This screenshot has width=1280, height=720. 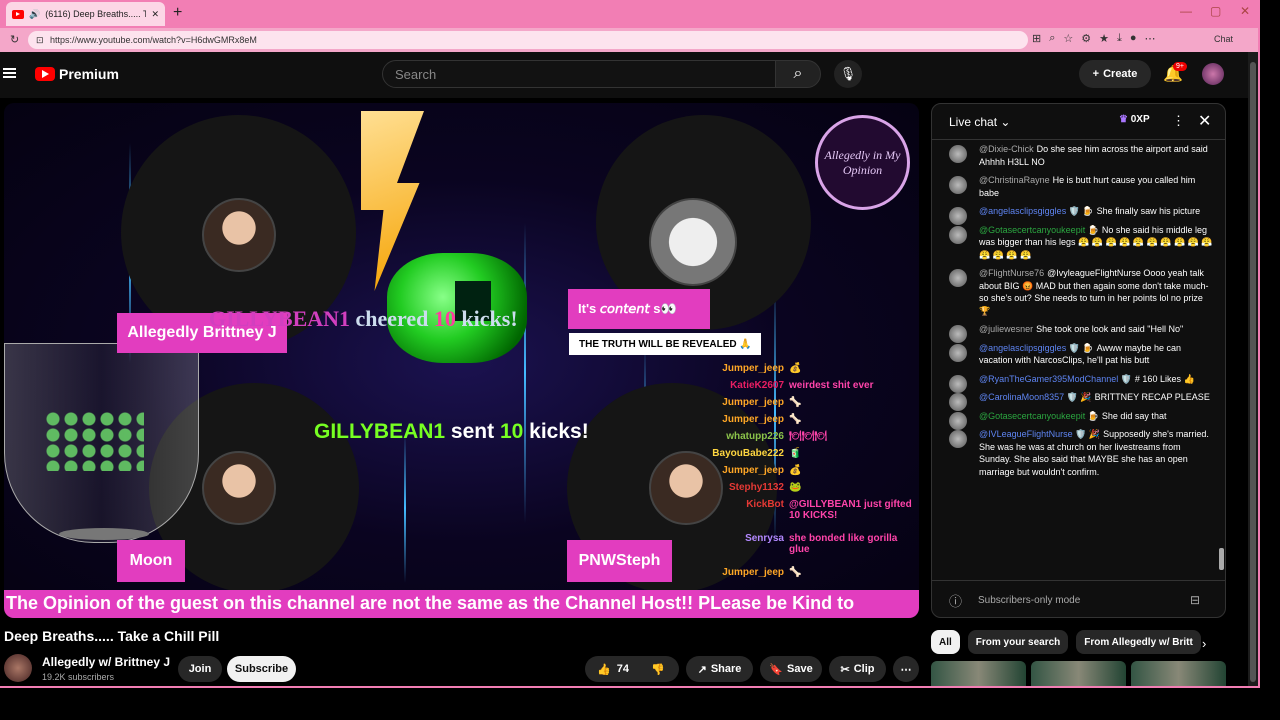 What do you see at coordinates (1221, 559) in the screenshot?
I see `chat-scrollbar-thumb` at bounding box center [1221, 559].